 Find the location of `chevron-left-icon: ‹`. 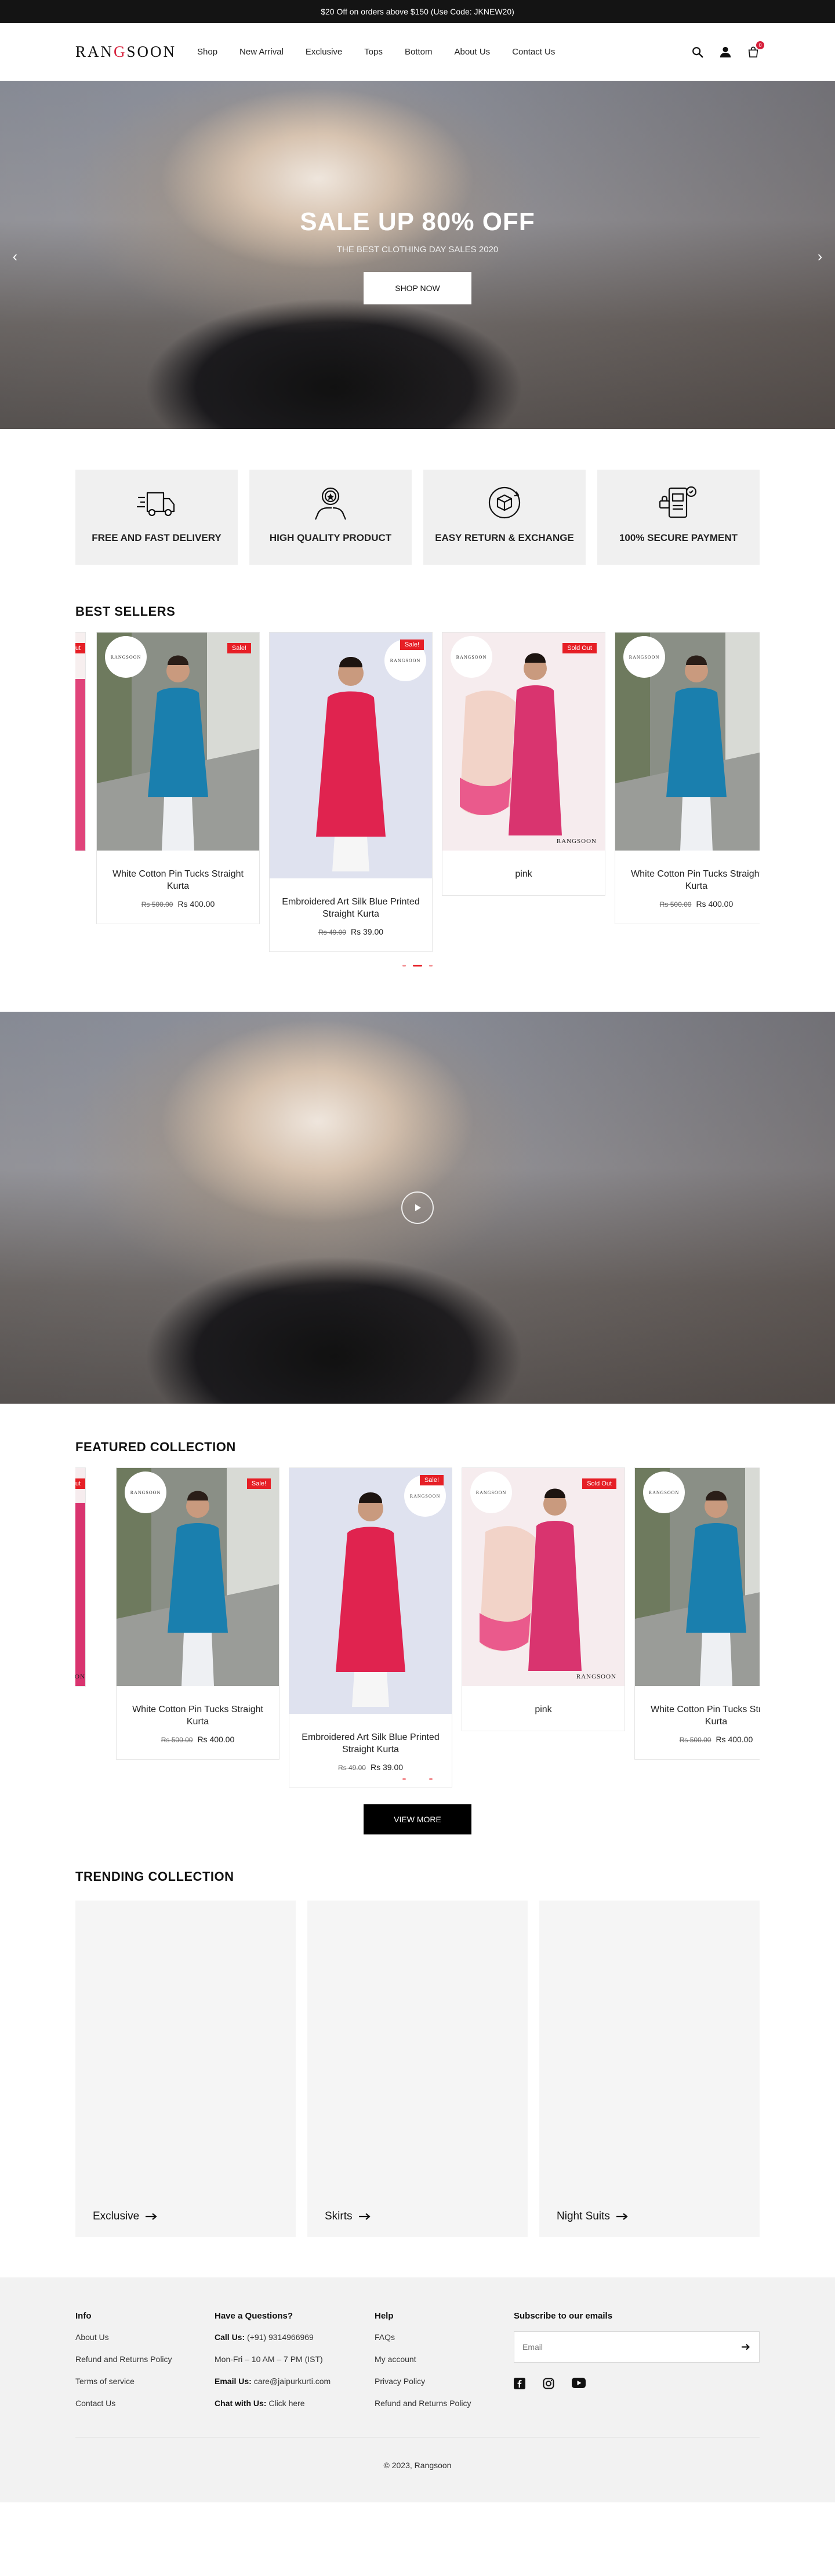

chevron-left-icon: ‹ is located at coordinates (15, 256).